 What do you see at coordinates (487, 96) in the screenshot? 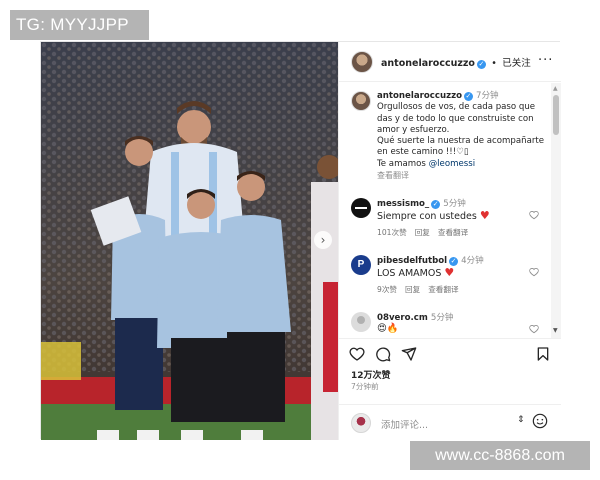
I see `caption-time: 7分钟` at bounding box center [487, 96].